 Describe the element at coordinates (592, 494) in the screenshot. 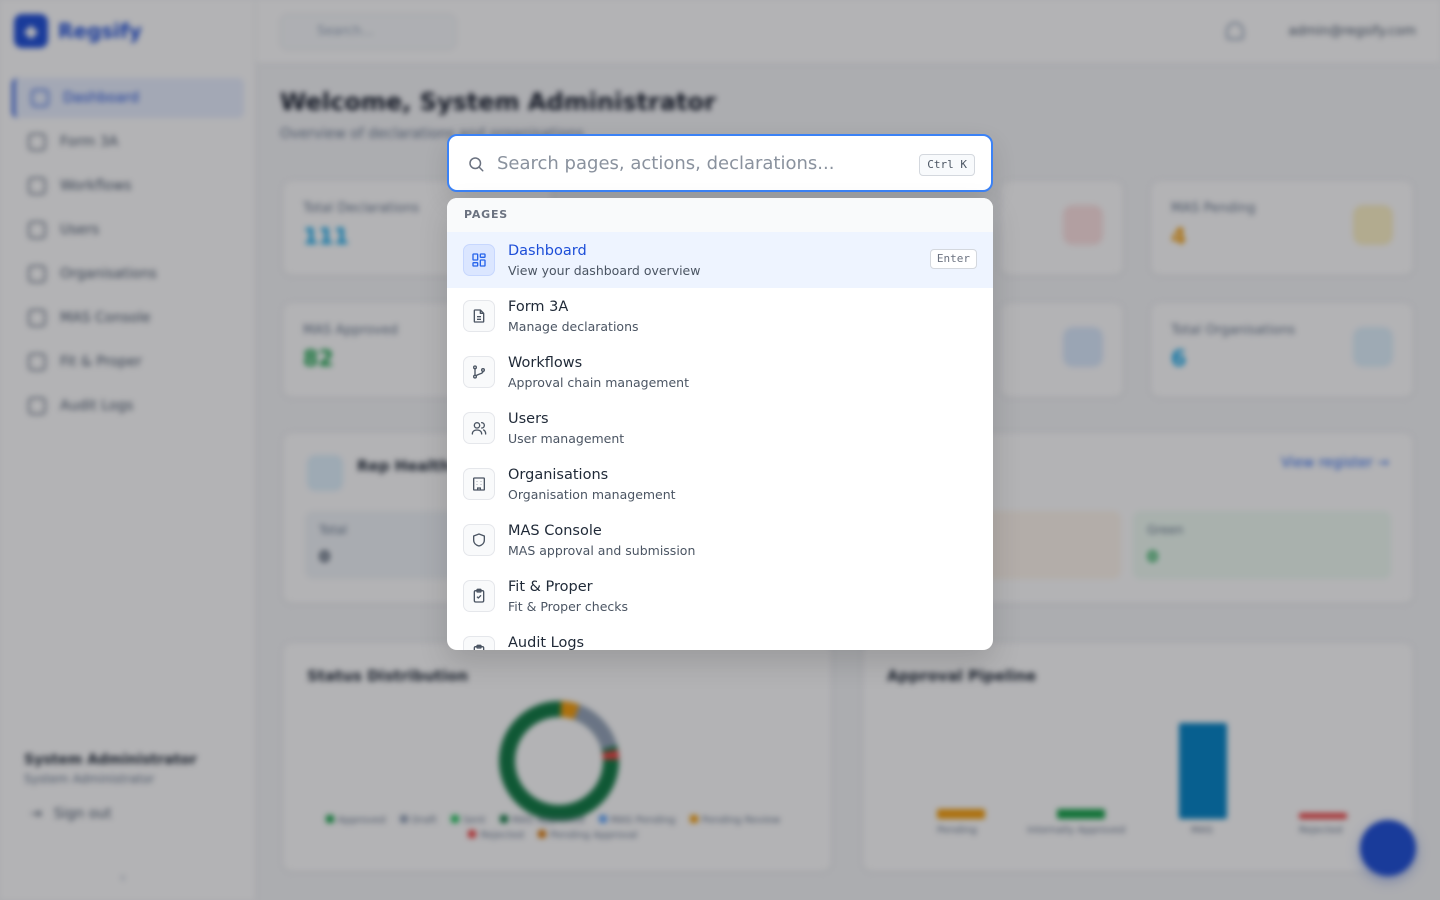

I see `palette-item-description: Organisation management` at that location.